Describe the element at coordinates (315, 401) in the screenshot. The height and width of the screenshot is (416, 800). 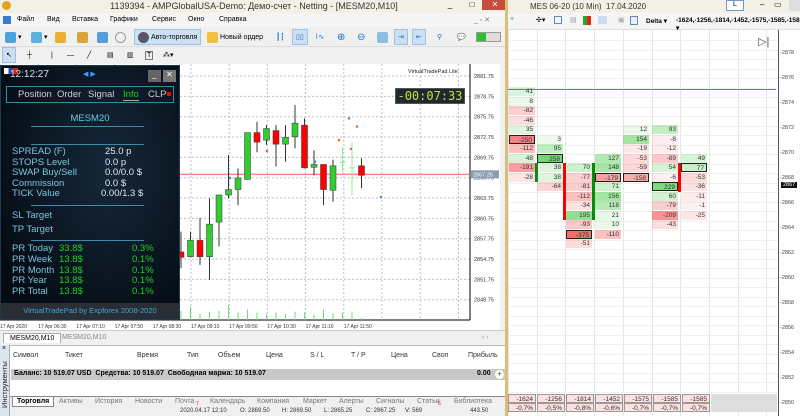
I see `tab-market: Маркет` at that location.